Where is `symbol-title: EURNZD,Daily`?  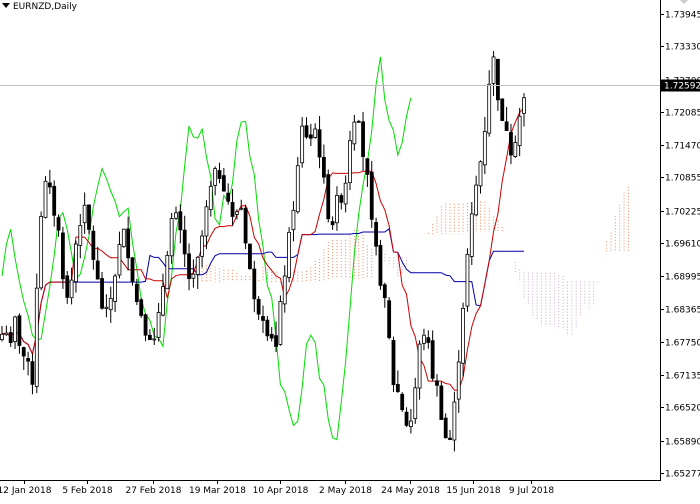
symbol-title: EURNZD,Daily is located at coordinates (39, 7).